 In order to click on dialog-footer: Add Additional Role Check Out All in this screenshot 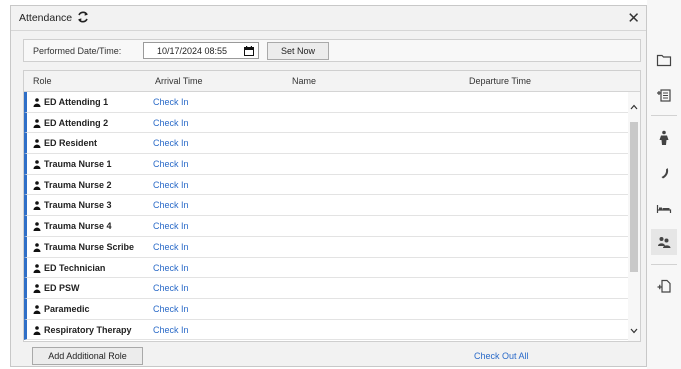, I will do `click(332, 354)`.